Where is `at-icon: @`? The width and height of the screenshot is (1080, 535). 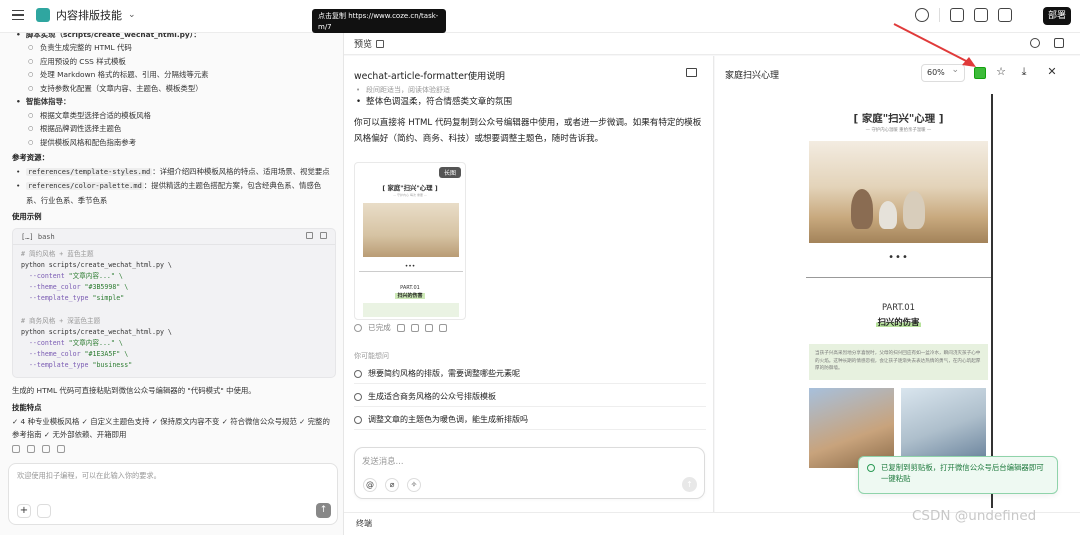 at-icon: @ is located at coordinates (370, 485).